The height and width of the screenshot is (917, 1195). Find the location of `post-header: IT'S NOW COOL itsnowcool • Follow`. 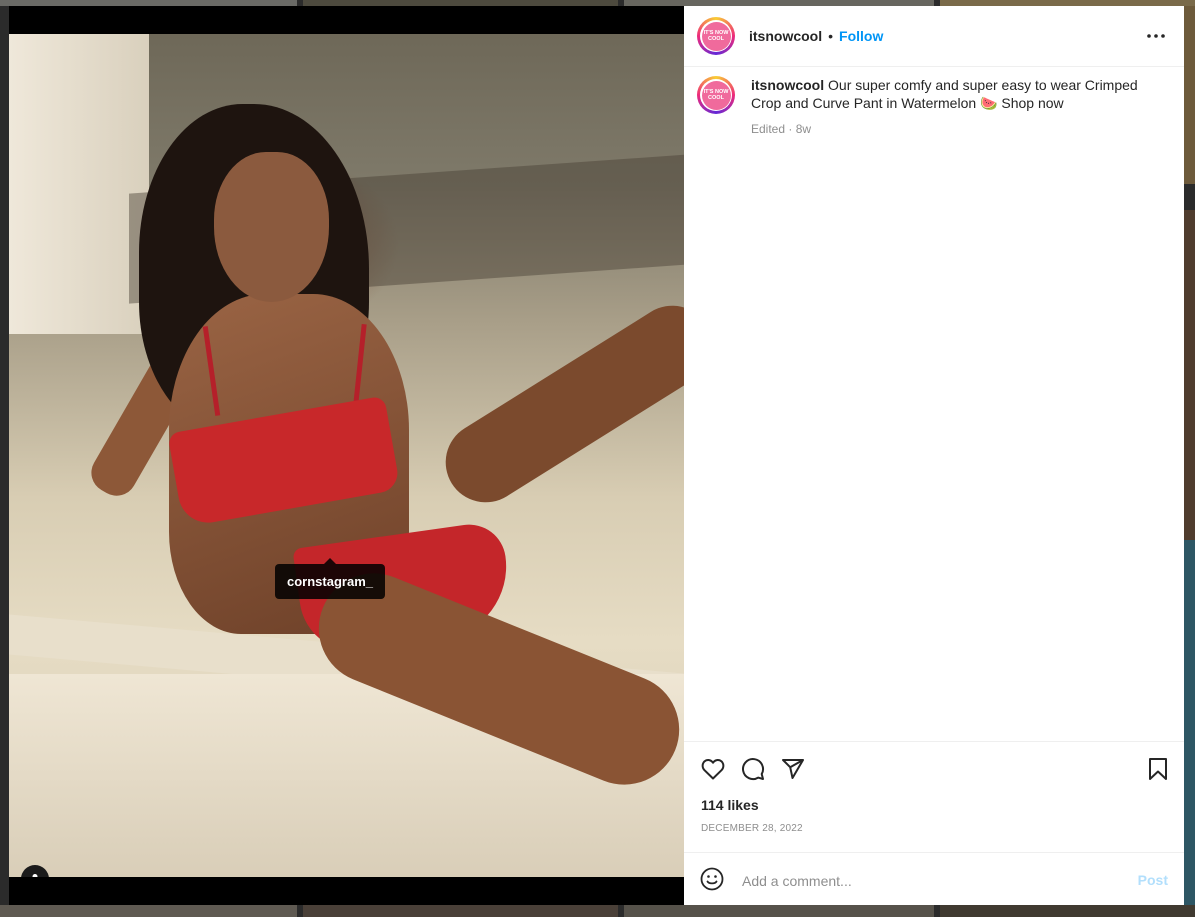

post-header: IT'S NOW COOL itsnowcool • Follow is located at coordinates (934, 36).